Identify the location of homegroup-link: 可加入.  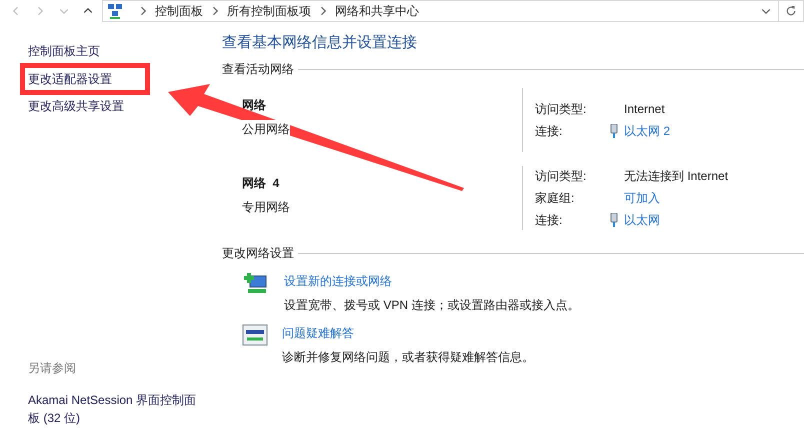
(642, 198).